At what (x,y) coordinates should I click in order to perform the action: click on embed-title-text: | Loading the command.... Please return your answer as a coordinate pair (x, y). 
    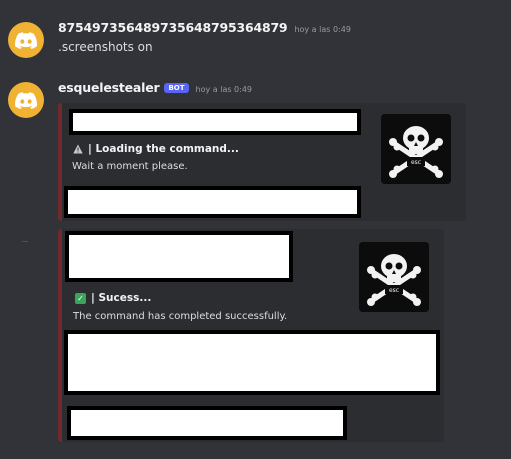
    Looking at the image, I should click on (163, 149).